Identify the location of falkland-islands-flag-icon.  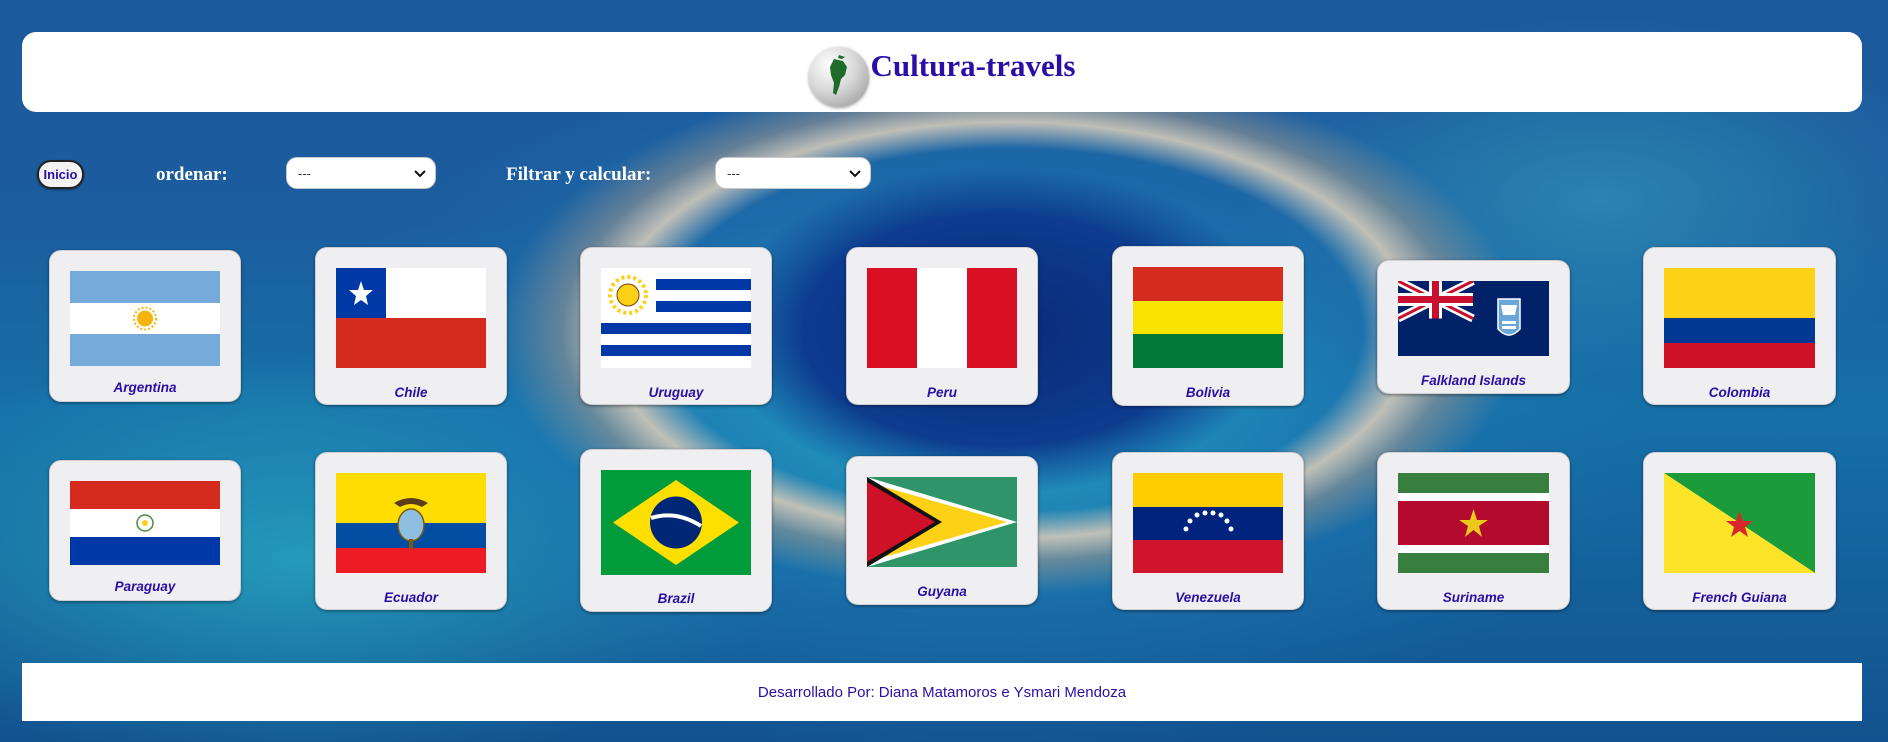
(1473, 318).